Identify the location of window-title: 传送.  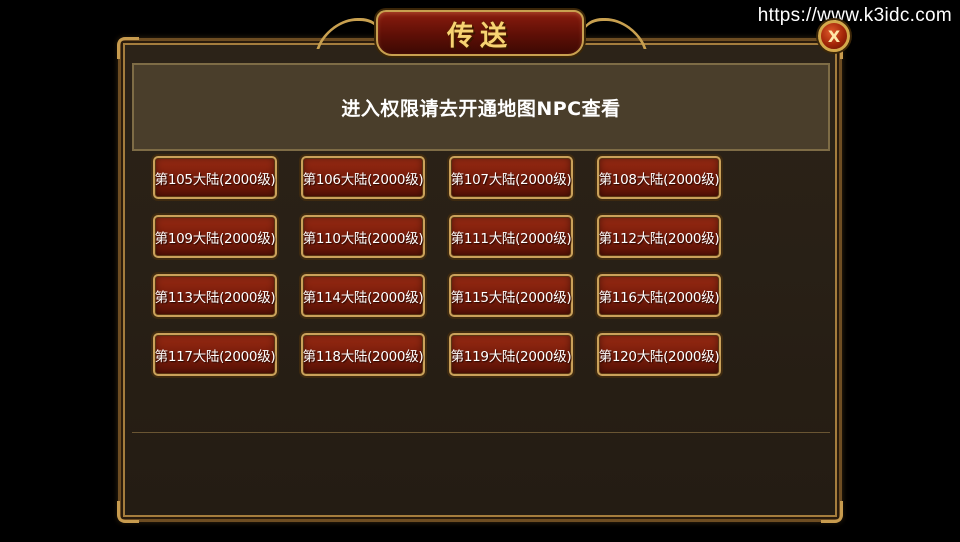
(480, 36).